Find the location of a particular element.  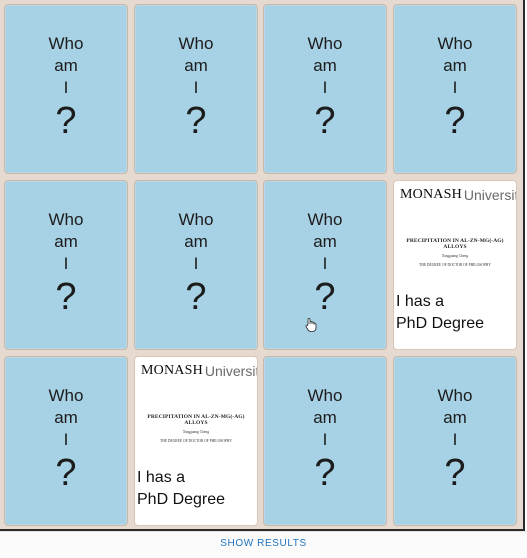

card-5: Who am I ? is located at coordinates (66, 265).